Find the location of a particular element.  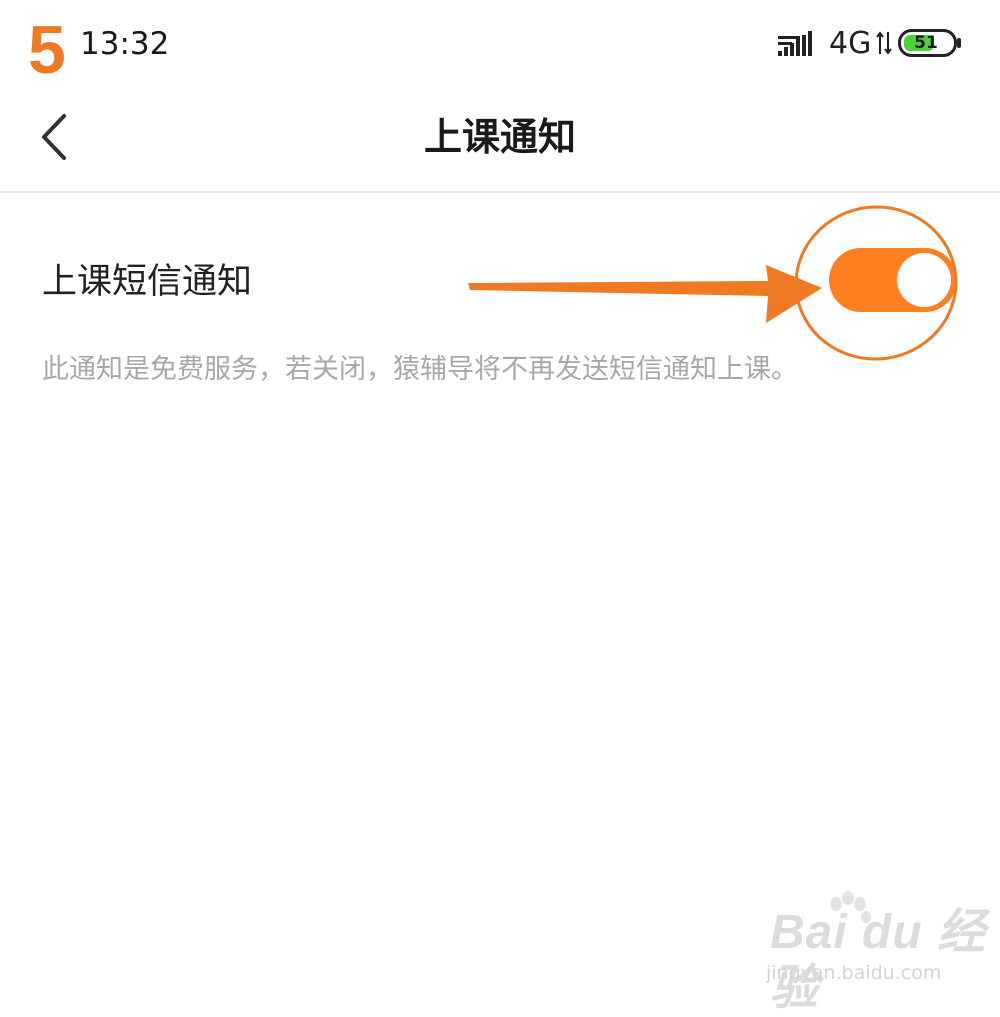

watermark-url: jingyan.baidu.com is located at coordinates (854, 973).